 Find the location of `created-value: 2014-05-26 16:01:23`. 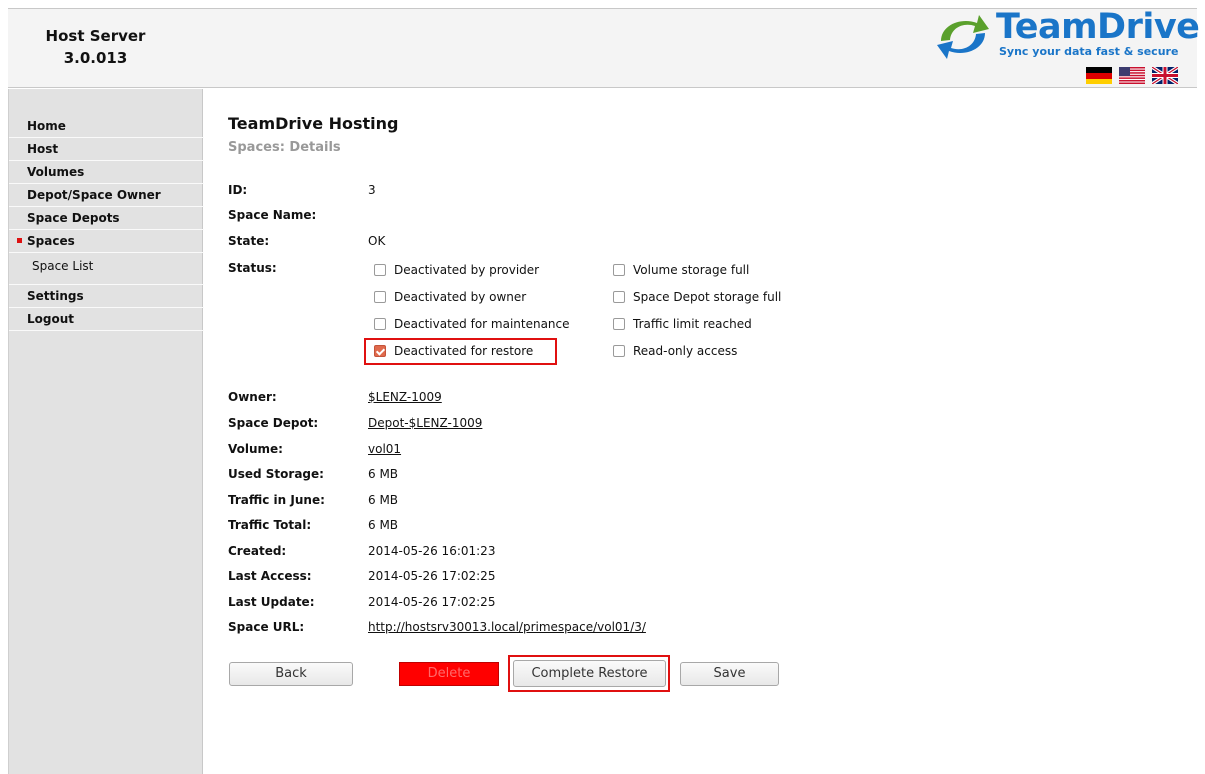

created-value: 2014-05-26 16:01:23 is located at coordinates (432, 551).